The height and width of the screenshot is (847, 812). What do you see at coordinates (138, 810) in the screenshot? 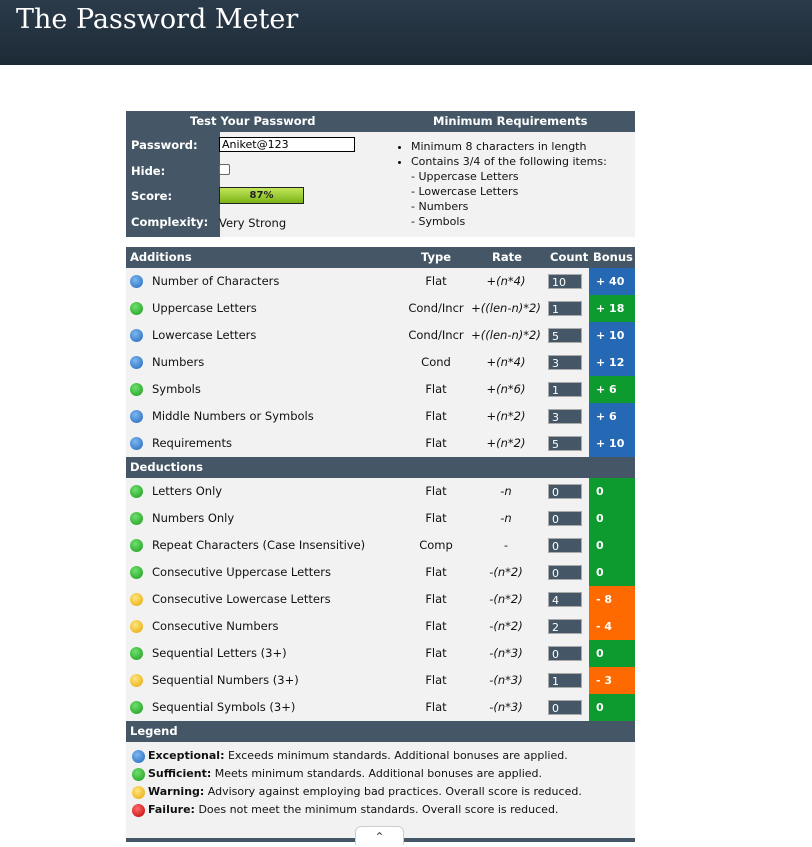
I see `failure-icon` at bounding box center [138, 810].